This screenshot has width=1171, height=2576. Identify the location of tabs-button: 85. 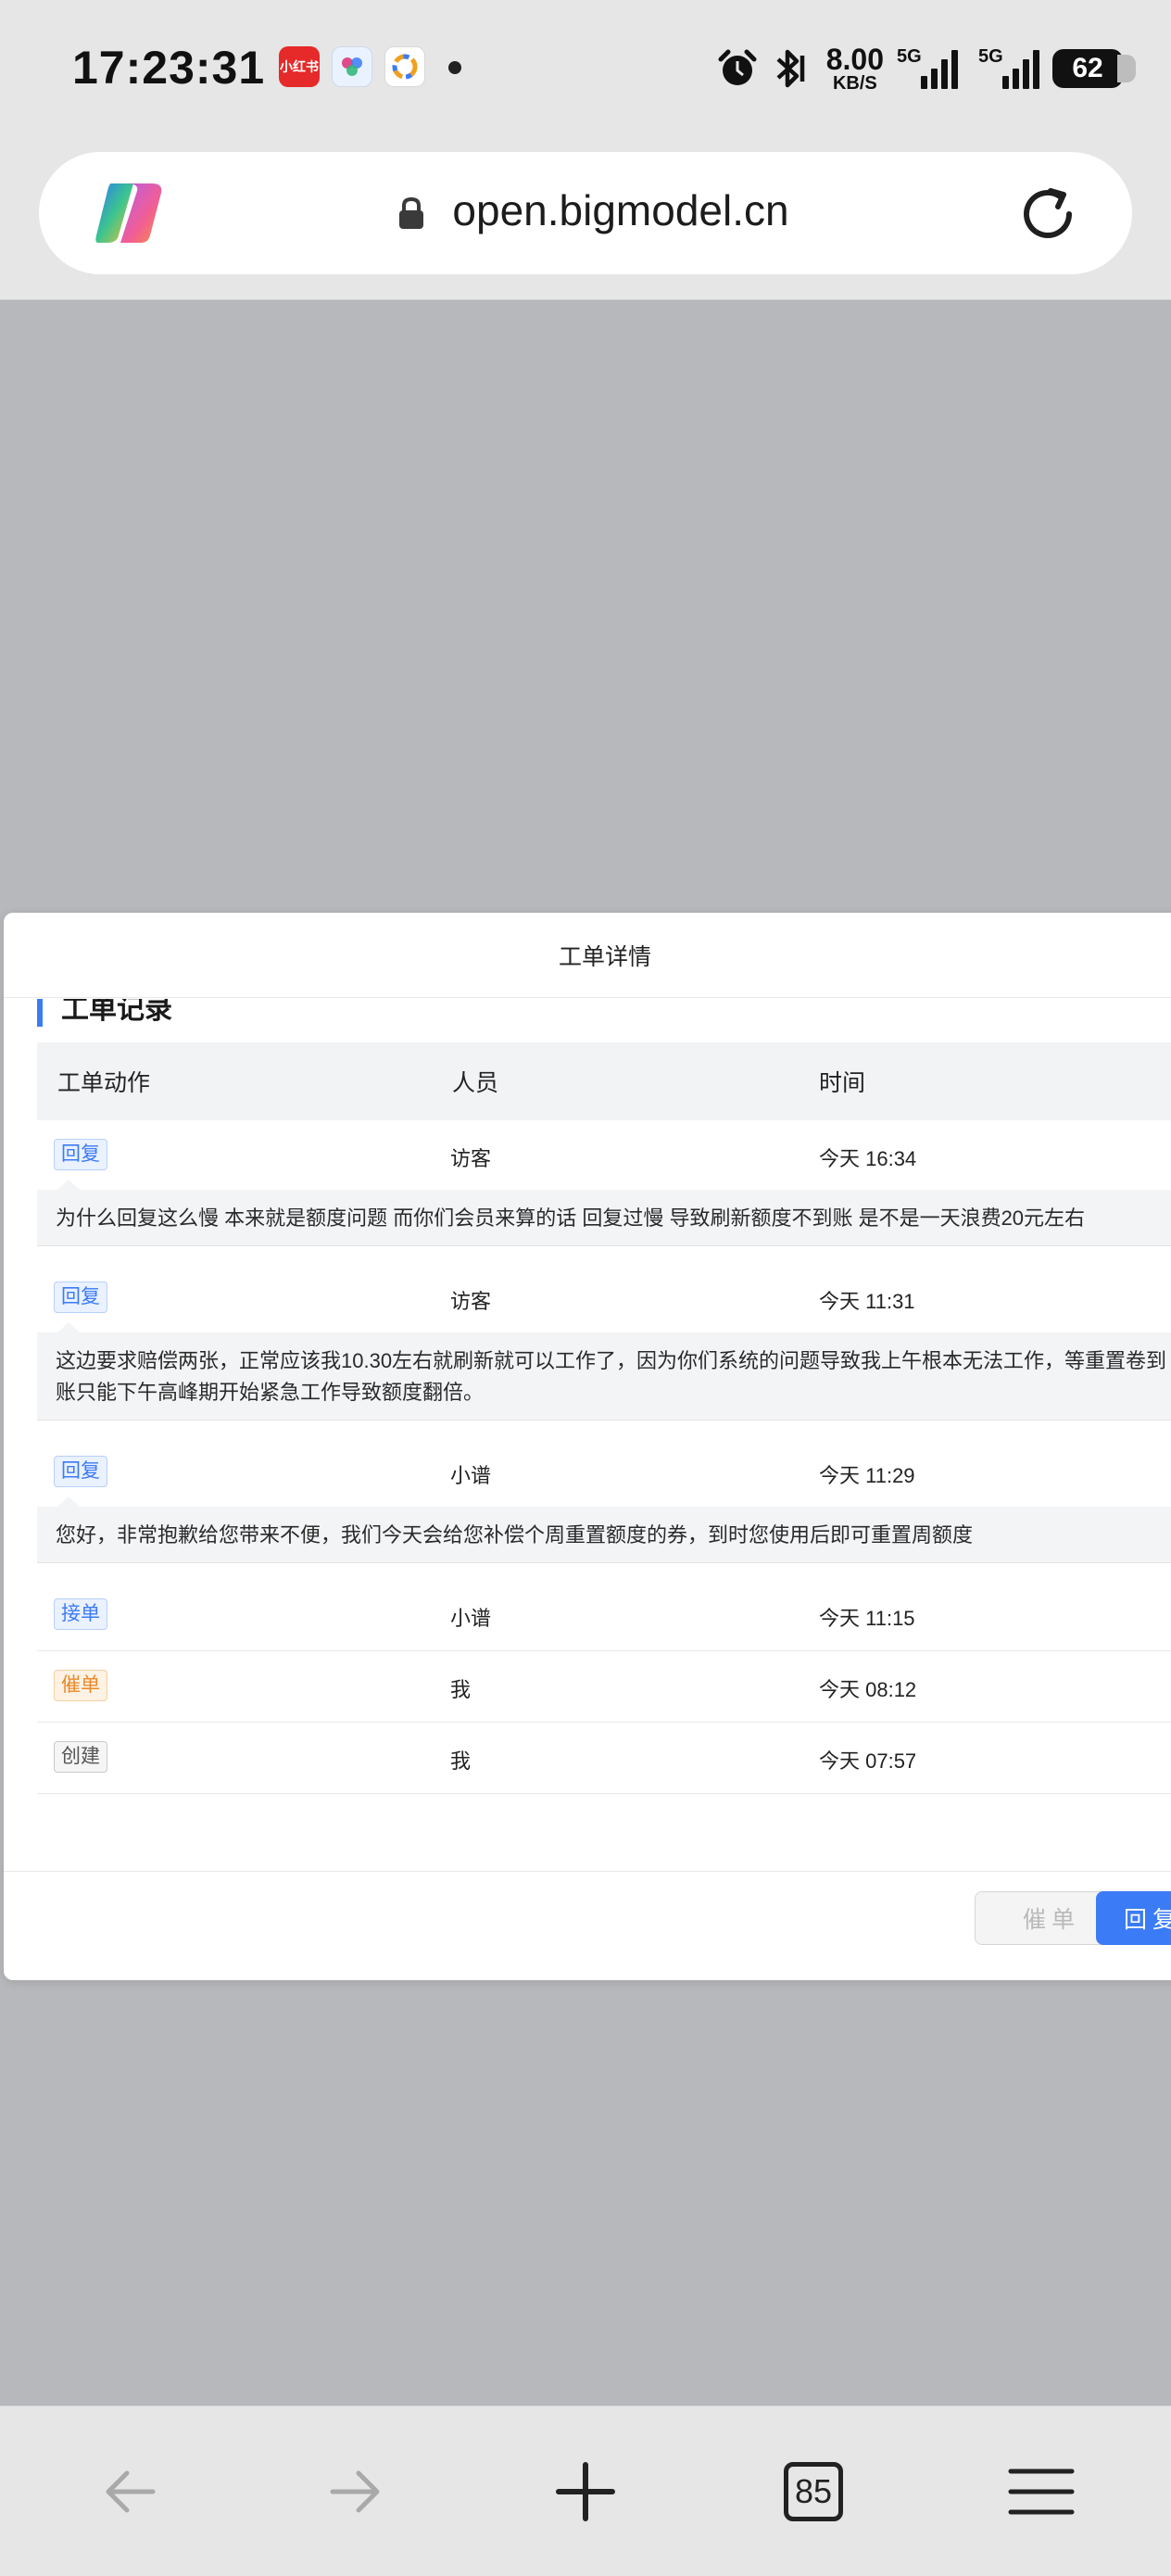
(813, 2492).